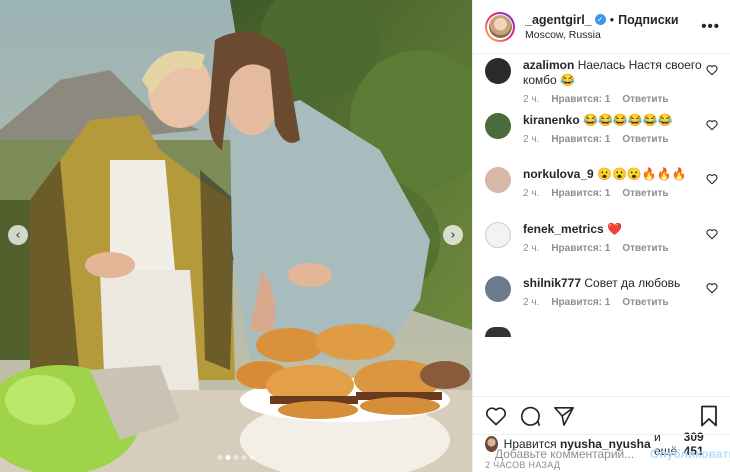 This screenshot has width=730, height=472. I want to click on previous-slide-button: ‹, so click(18, 235).